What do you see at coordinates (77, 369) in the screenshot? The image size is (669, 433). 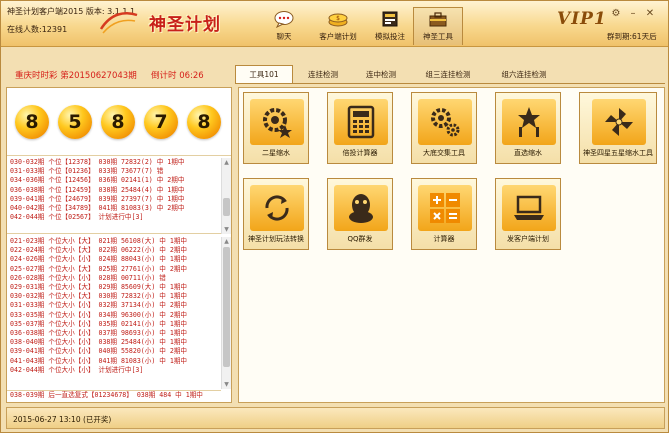 I see `log-row: 042-044期 个位大小【小】 计划进行中[3]` at bounding box center [77, 369].